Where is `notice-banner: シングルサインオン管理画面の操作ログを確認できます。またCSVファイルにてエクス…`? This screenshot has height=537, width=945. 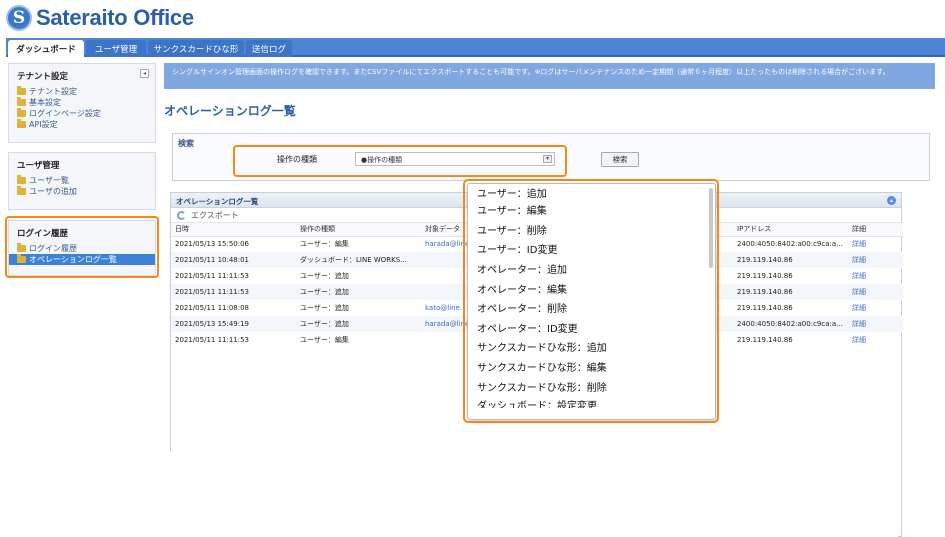 notice-banner: シングルサインオン管理画面の操作ログを確認できます。またCSVファイルにてエクス… is located at coordinates (549, 76).